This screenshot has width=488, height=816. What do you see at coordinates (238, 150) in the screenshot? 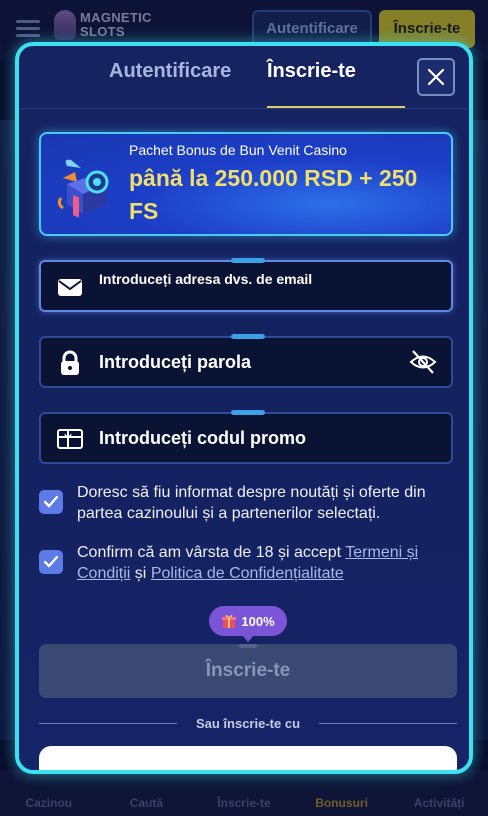
I see `bonus-title: Pachet Bonus de Bun Venit Casino` at bounding box center [238, 150].